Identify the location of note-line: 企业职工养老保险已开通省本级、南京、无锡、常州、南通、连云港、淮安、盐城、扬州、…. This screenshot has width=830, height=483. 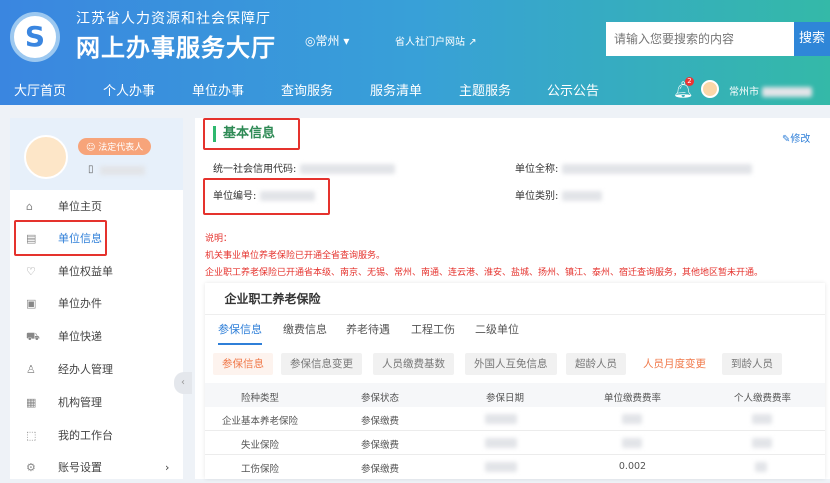
(484, 273).